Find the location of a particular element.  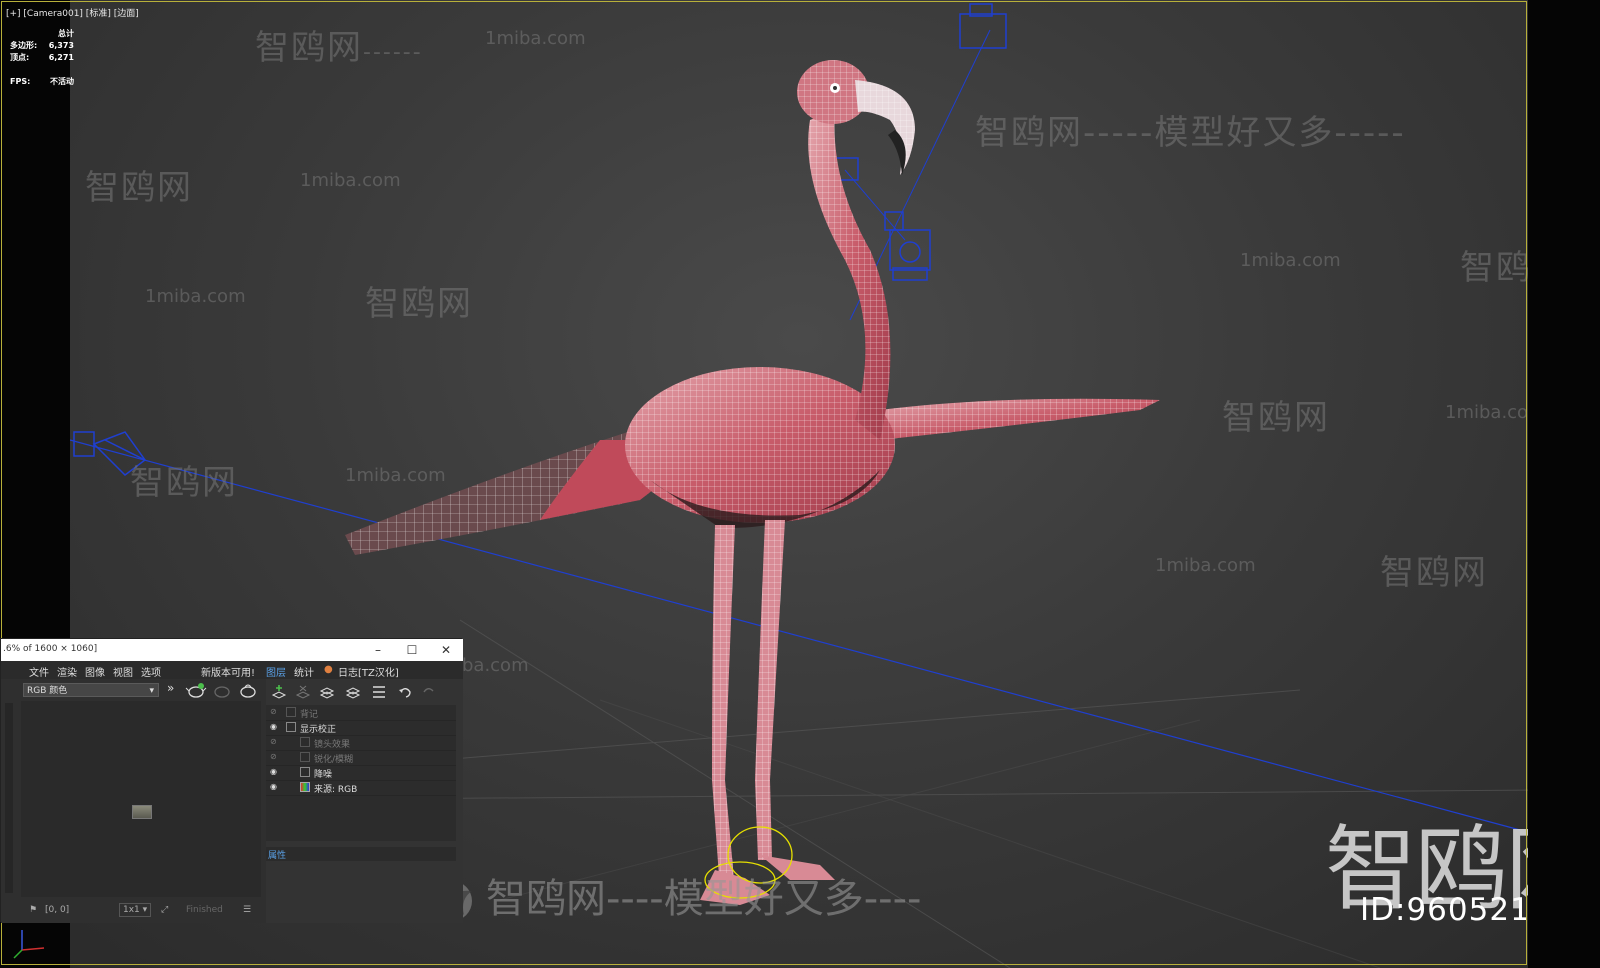

maximize-button: ☐ is located at coordinates (412, 650).